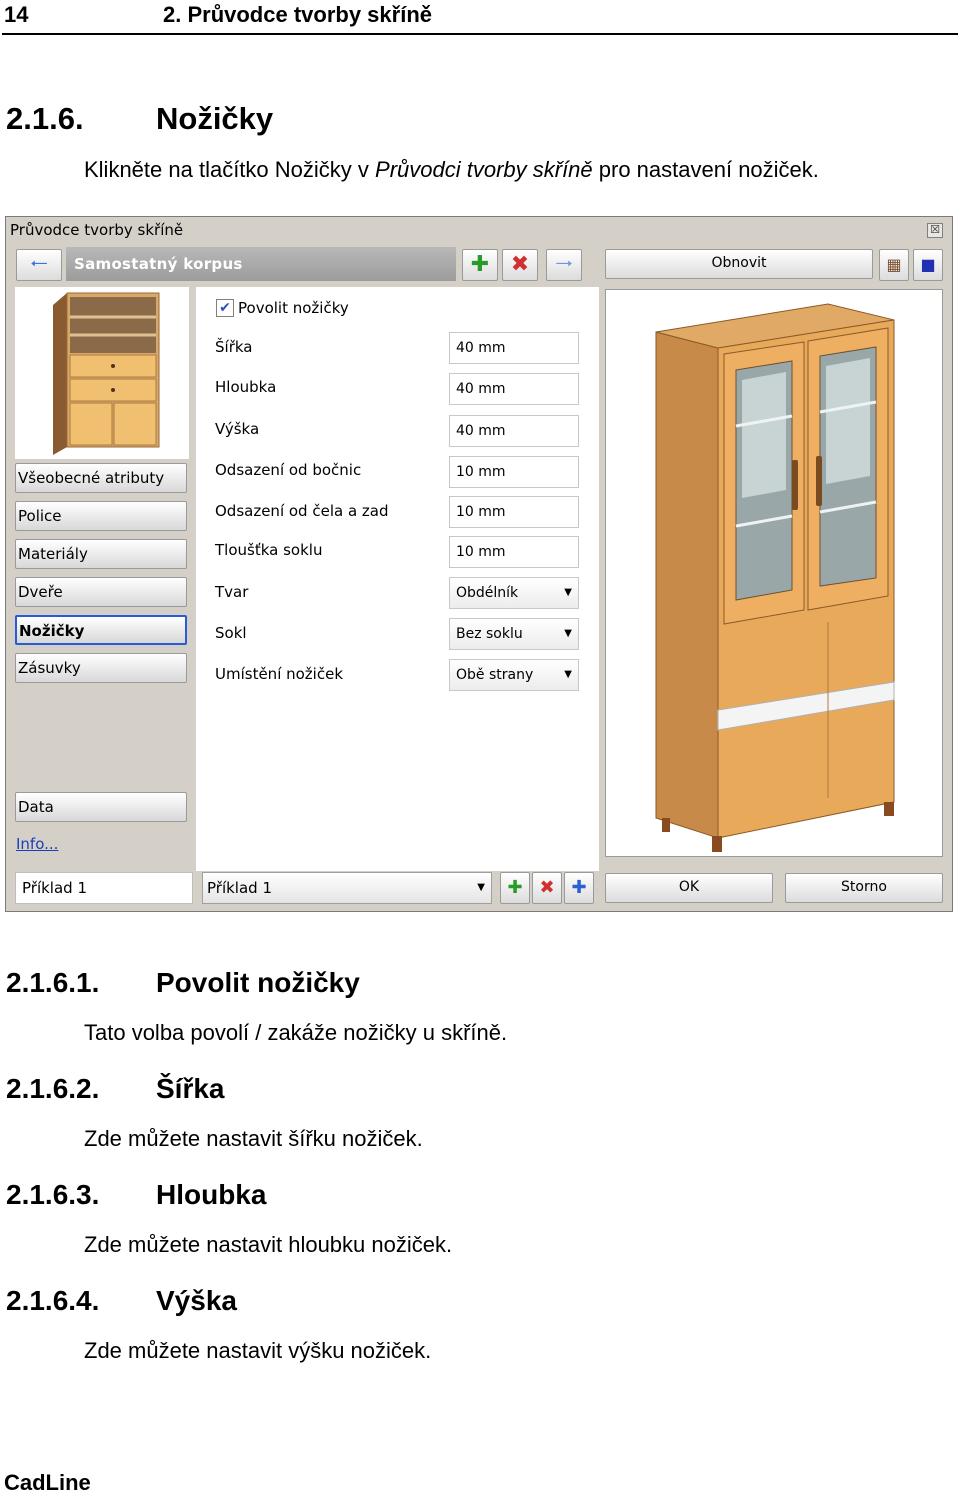  What do you see at coordinates (547, 888) in the screenshot?
I see `delete-template-icon: ✖` at bounding box center [547, 888].